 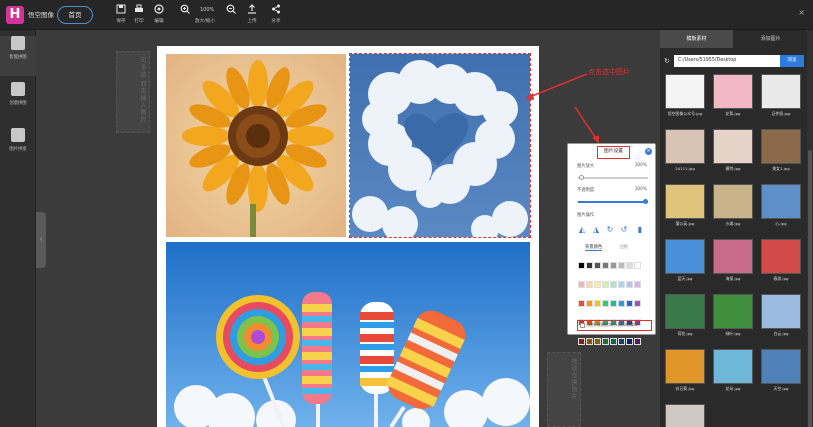 I want to click on popup-close-button: ×, so click(x=648, y=151).